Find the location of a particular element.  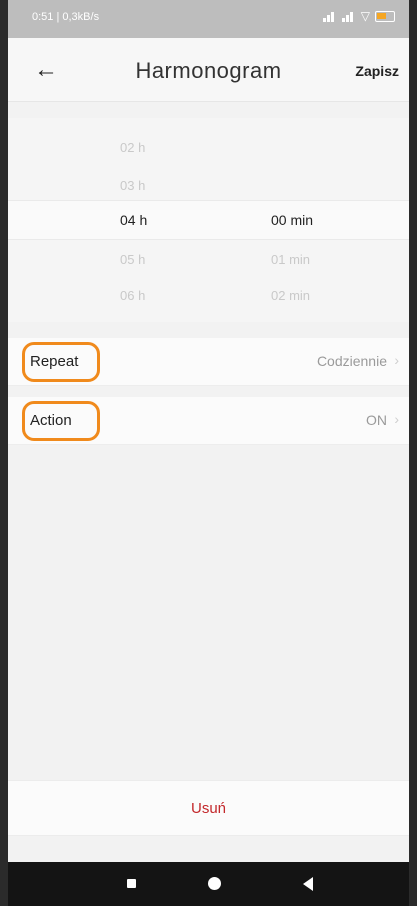

picker-hour-option: 06 h is located at coordinates (132, 295).